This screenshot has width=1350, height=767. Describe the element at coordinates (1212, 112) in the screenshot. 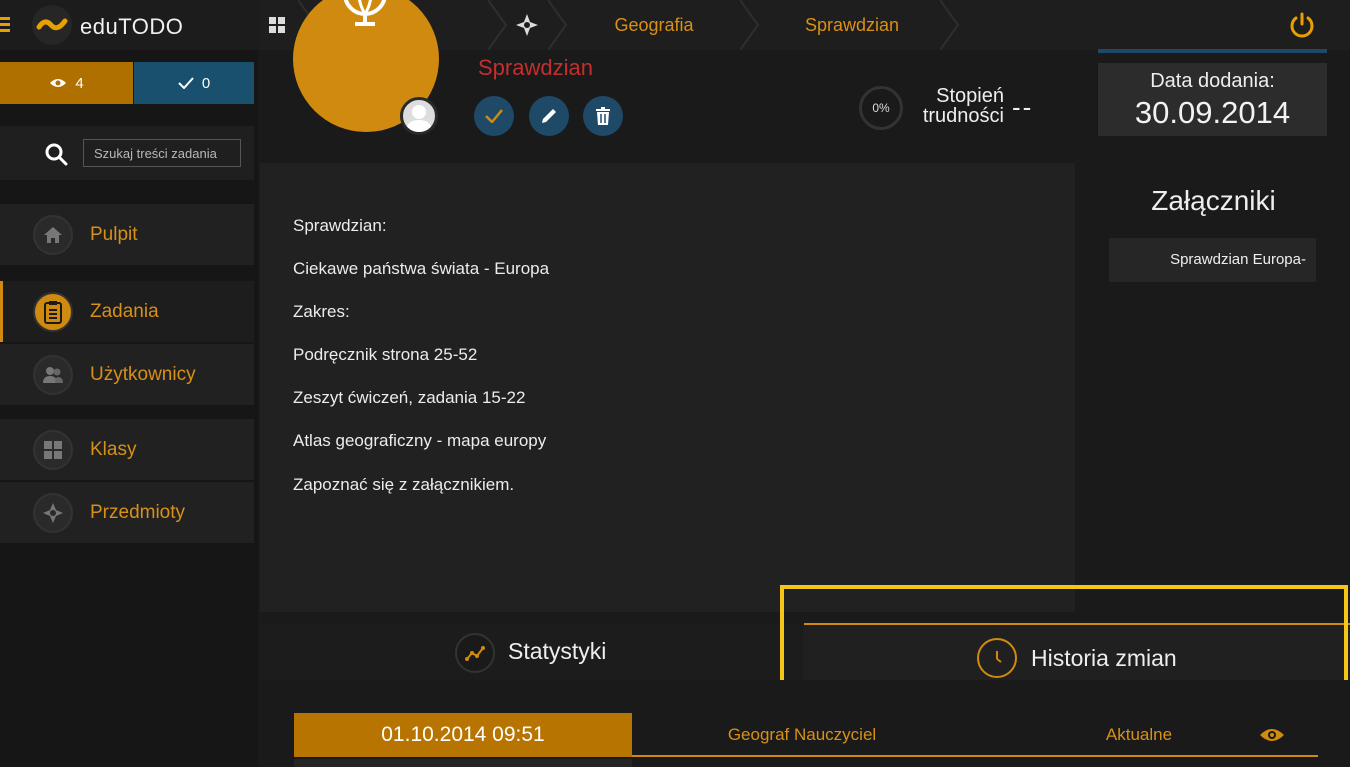

I see `date-added-value: 30.09.2014` at that location.